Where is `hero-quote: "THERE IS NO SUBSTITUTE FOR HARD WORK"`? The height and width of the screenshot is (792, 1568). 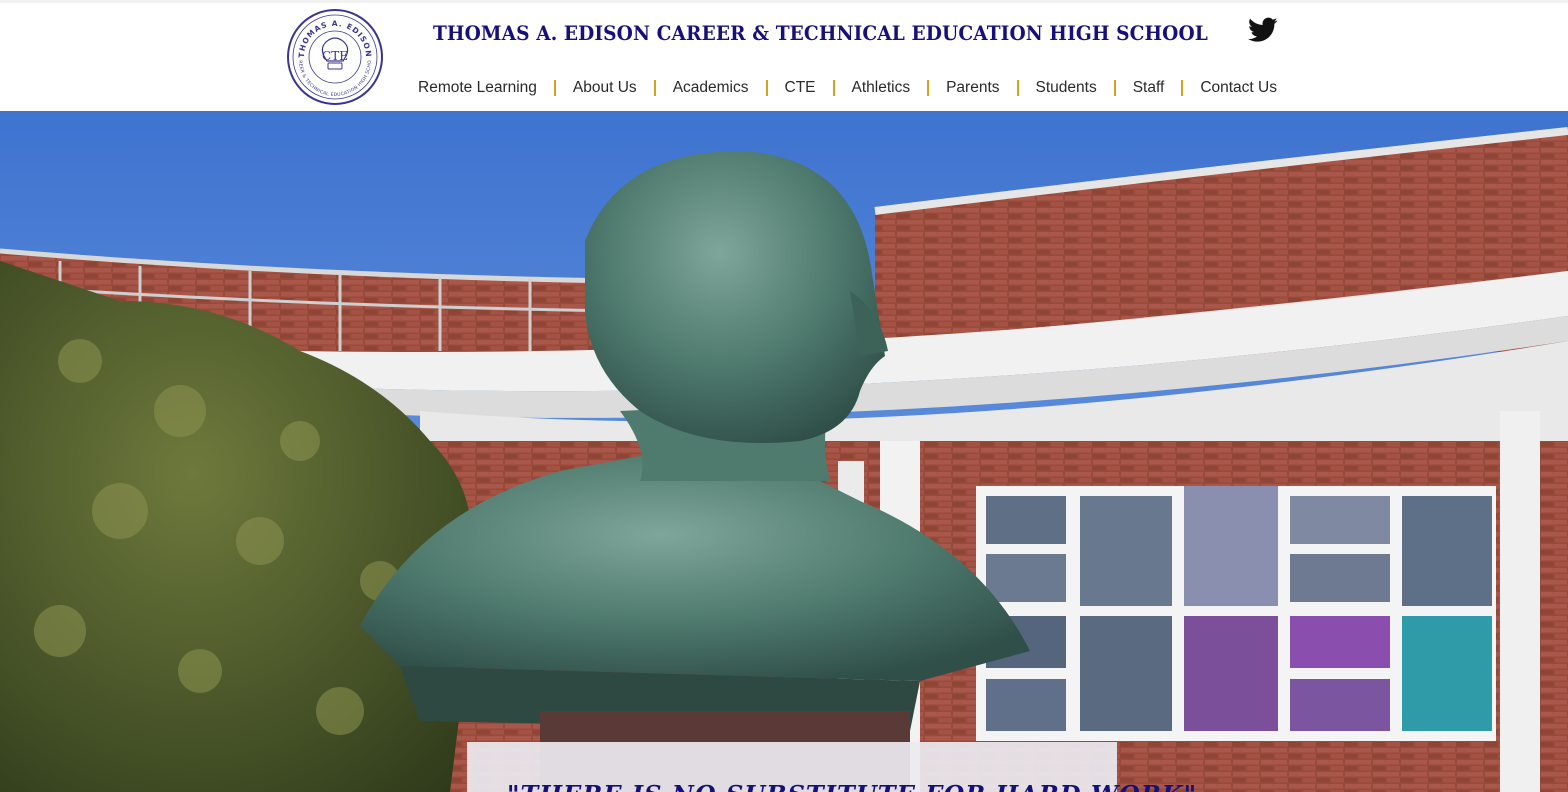
hero-quote: "THERE IS NO SUBSTITUTE FOR HARD WORK" is located at coordinates (852, 786).